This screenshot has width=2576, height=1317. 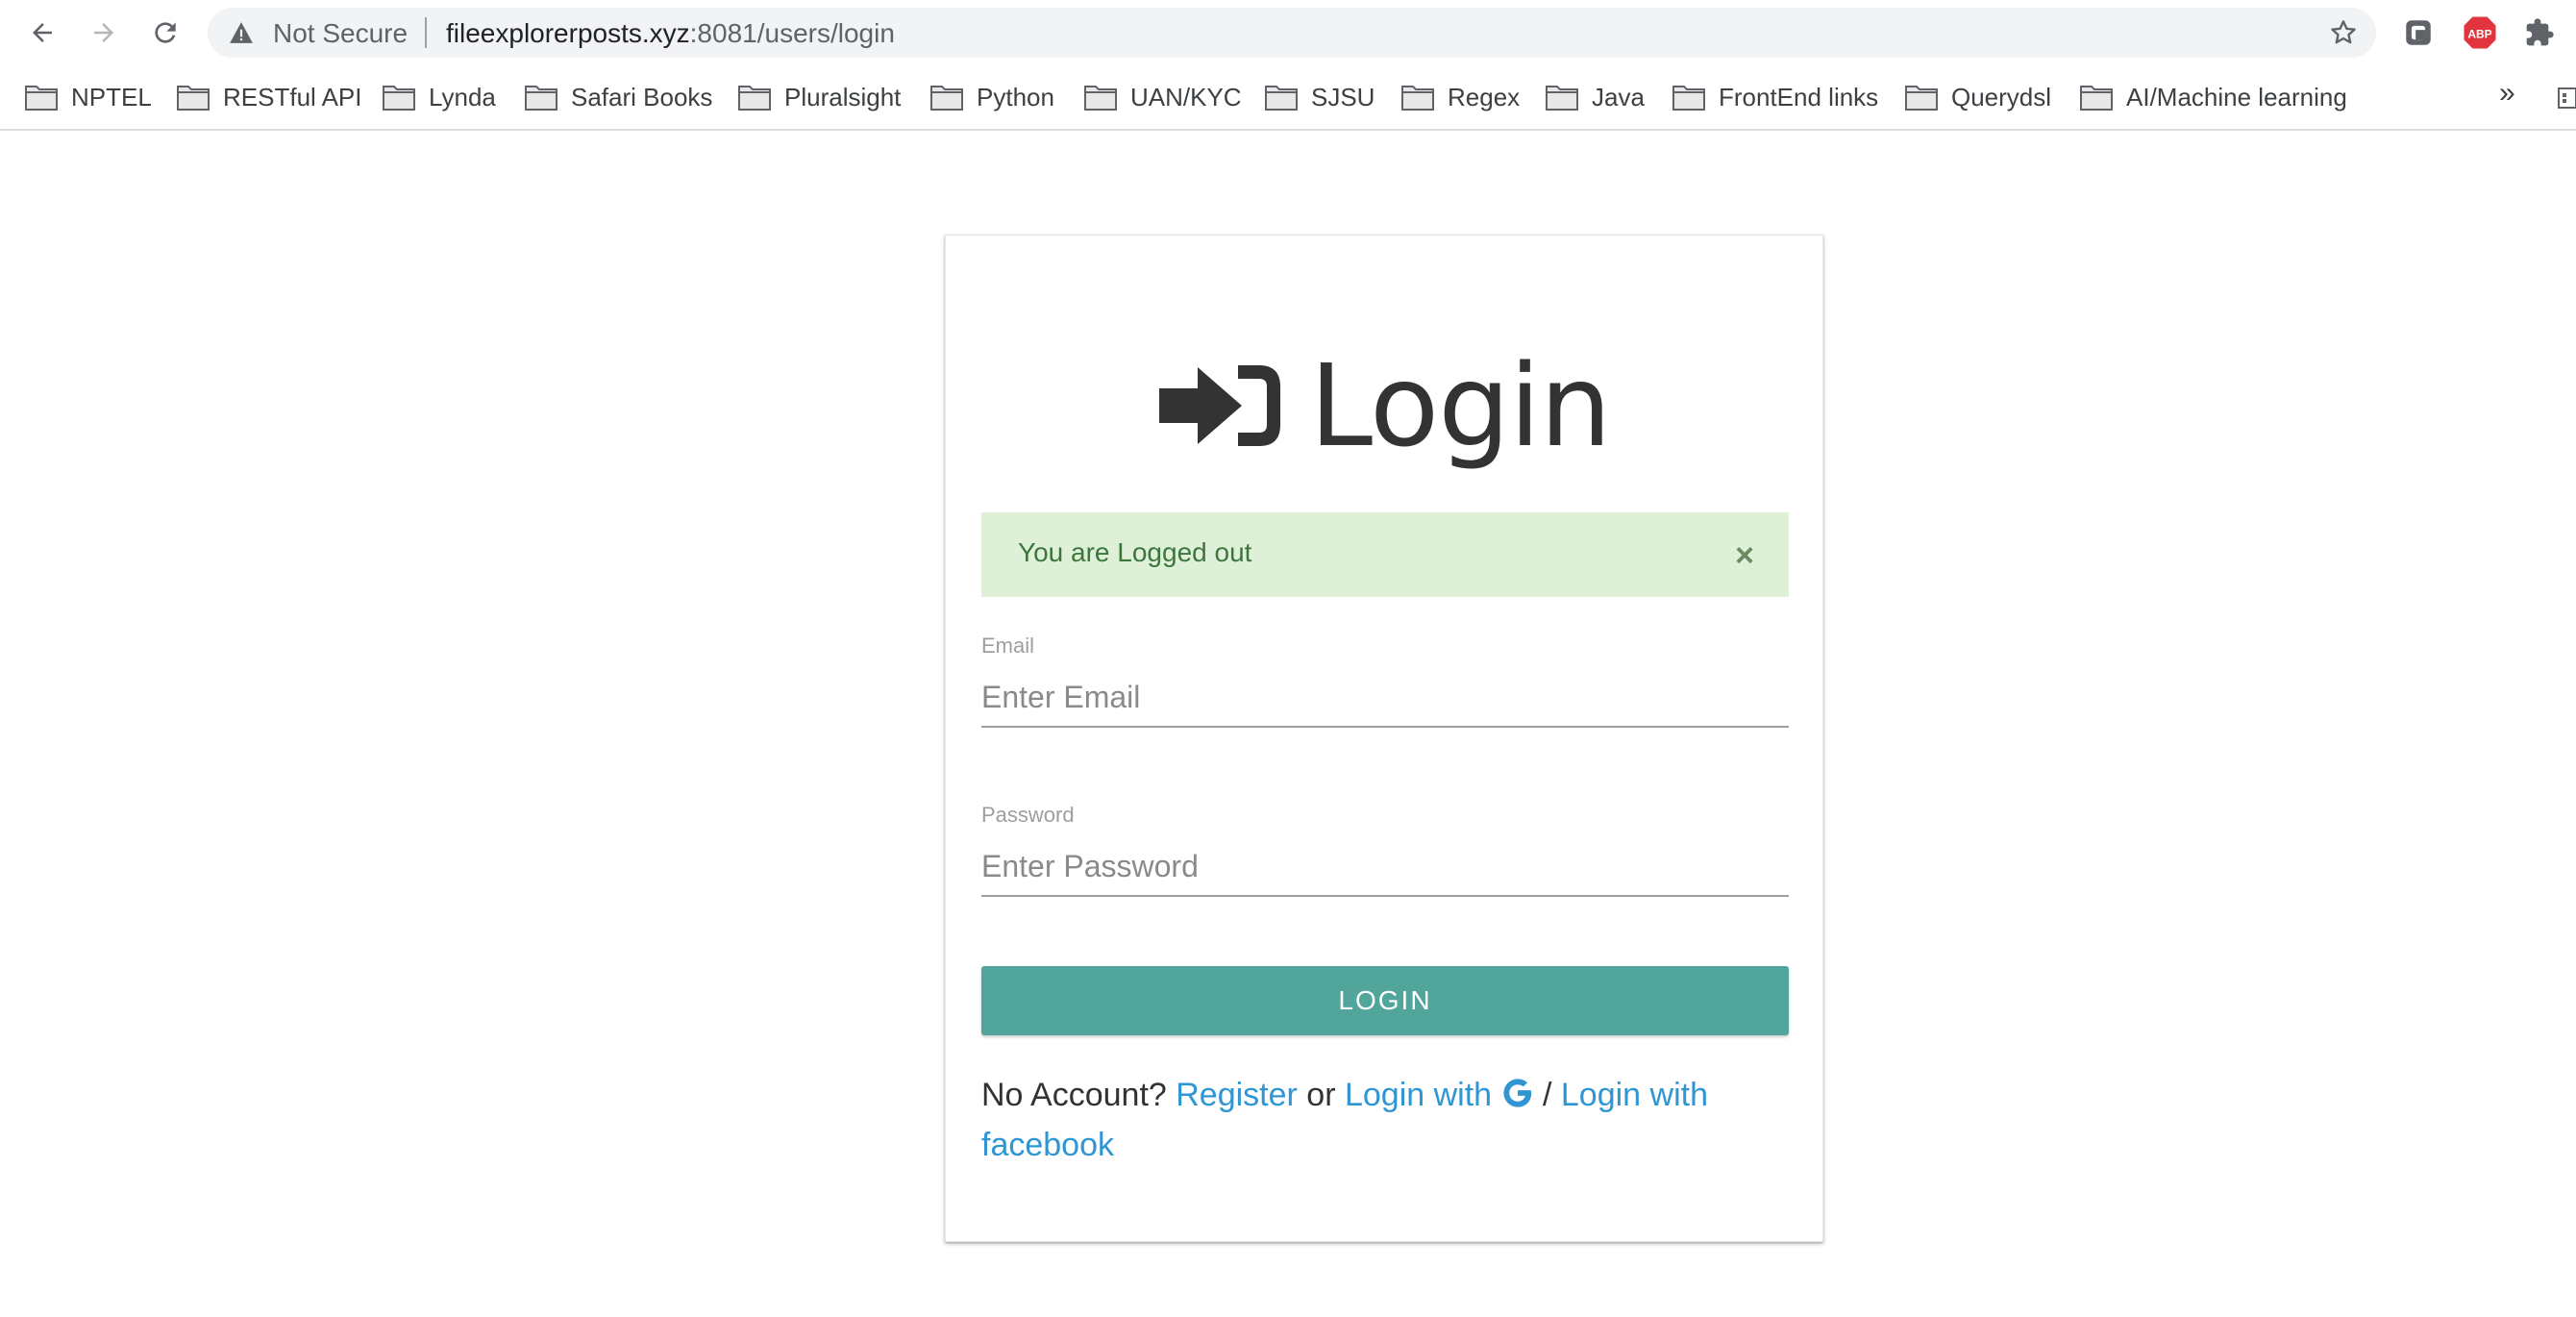 I want to click on alert-message: You are Logged out, so click(x=1135, y=552).